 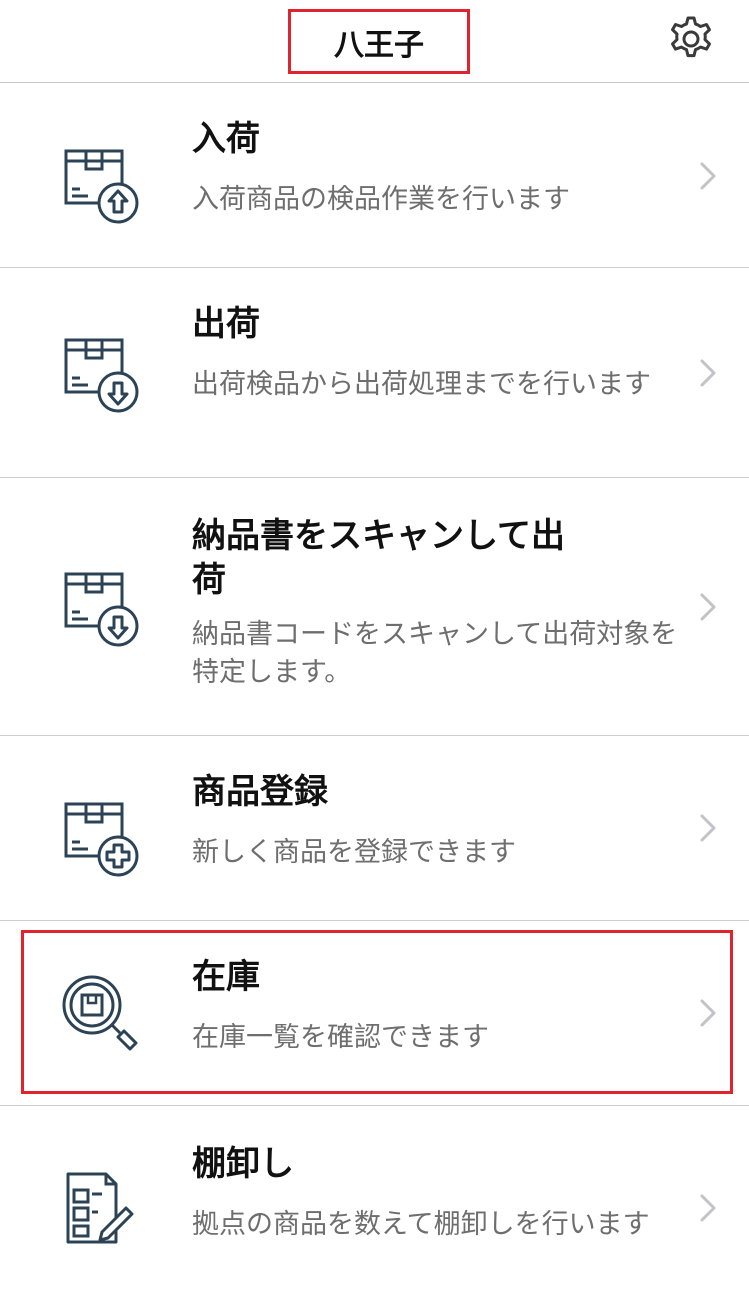 What do you see at coordinates (226, 977) in the screenshot?
I see `menu-item-title: 在庫` at bounding box center [226, 977].